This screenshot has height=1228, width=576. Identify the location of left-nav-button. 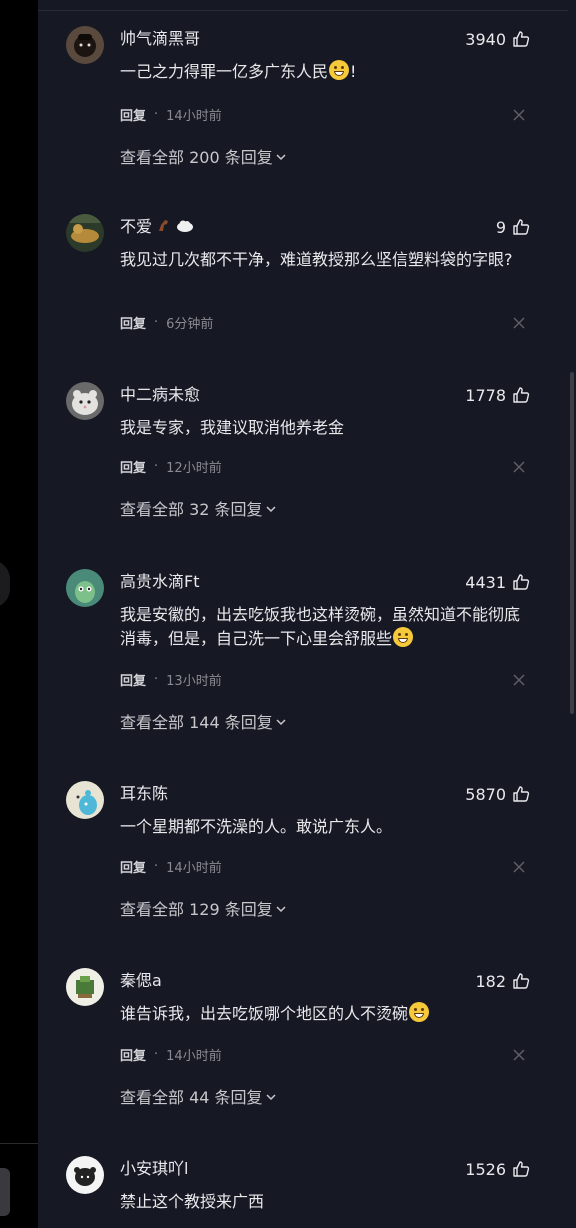
(5, 1192).